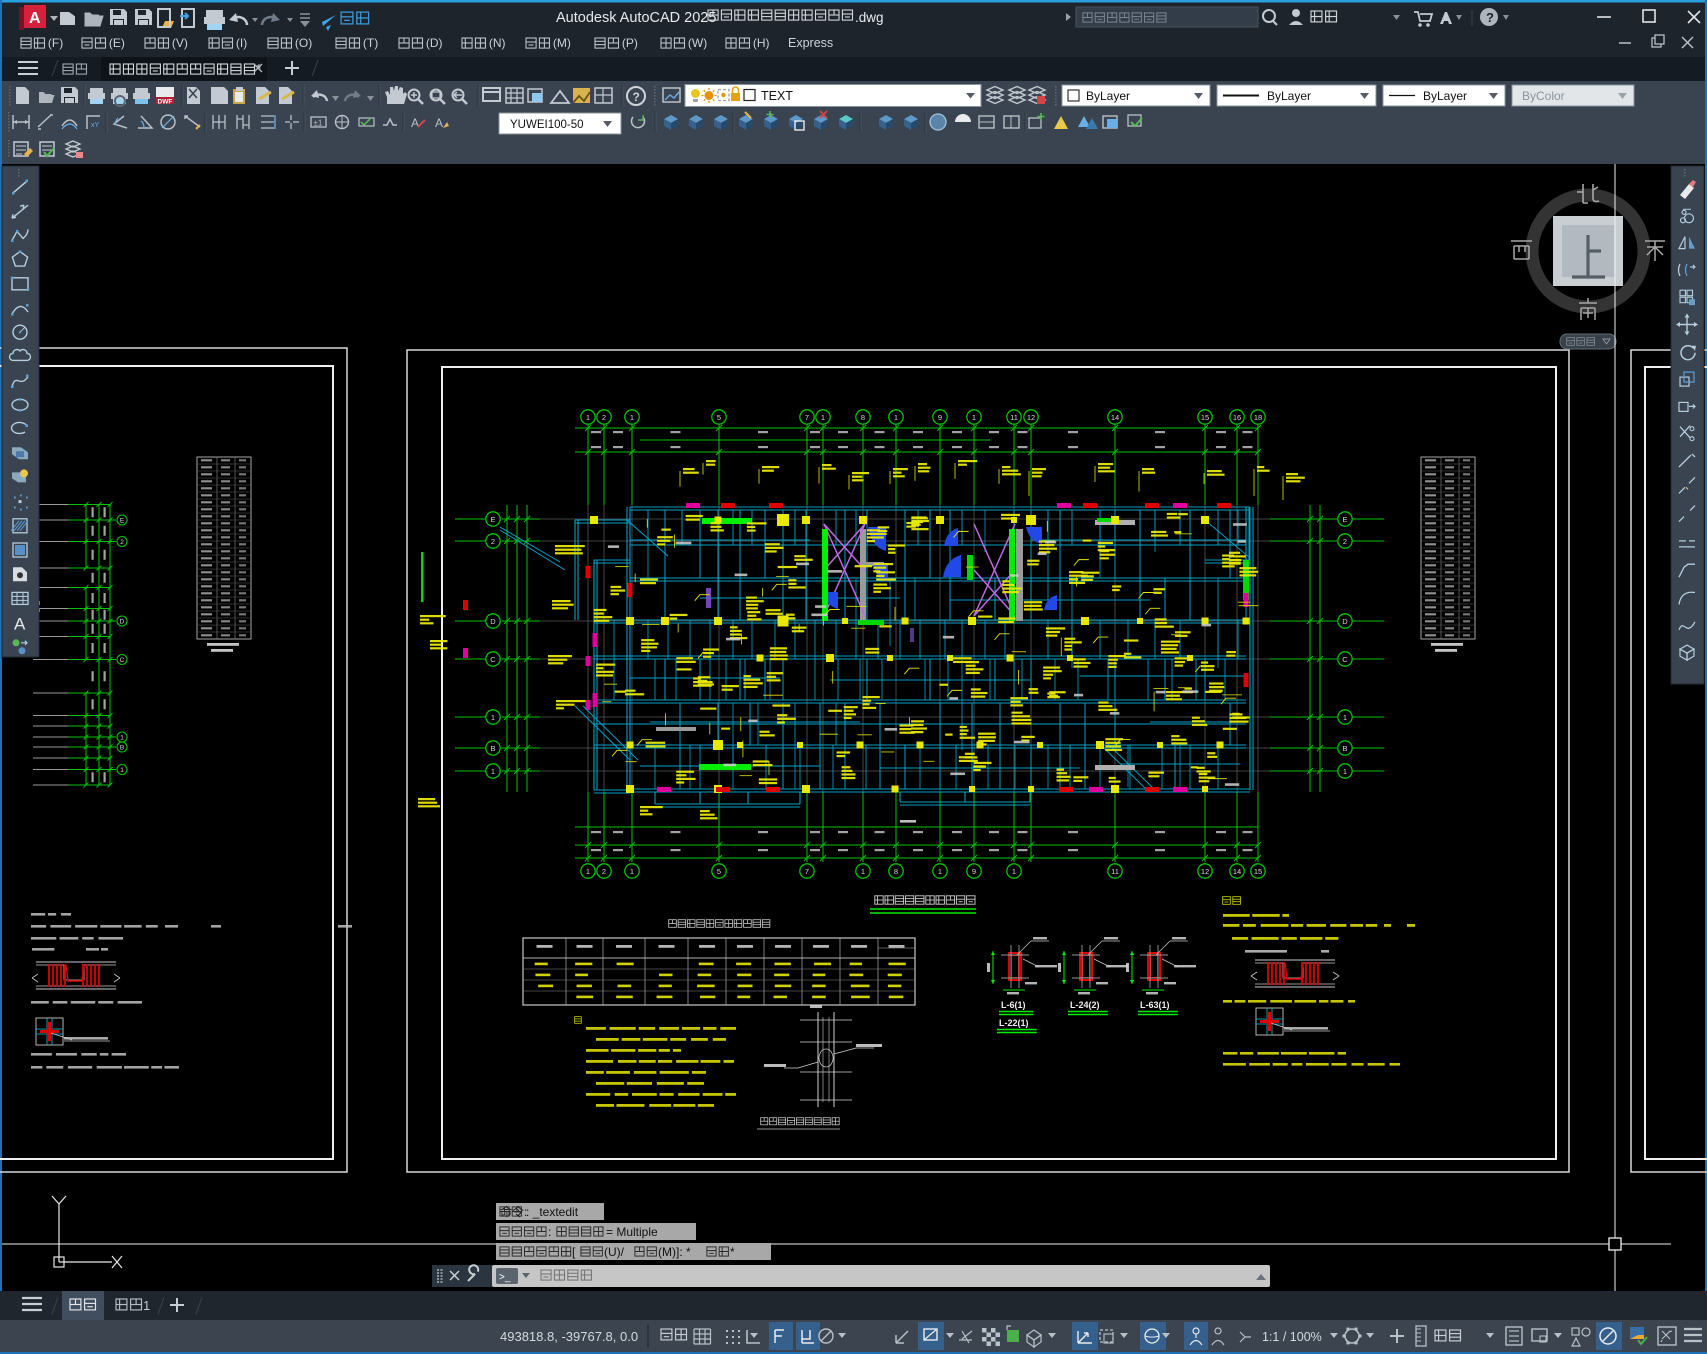  I want to click on svg-text: (O), so click(303, 43).